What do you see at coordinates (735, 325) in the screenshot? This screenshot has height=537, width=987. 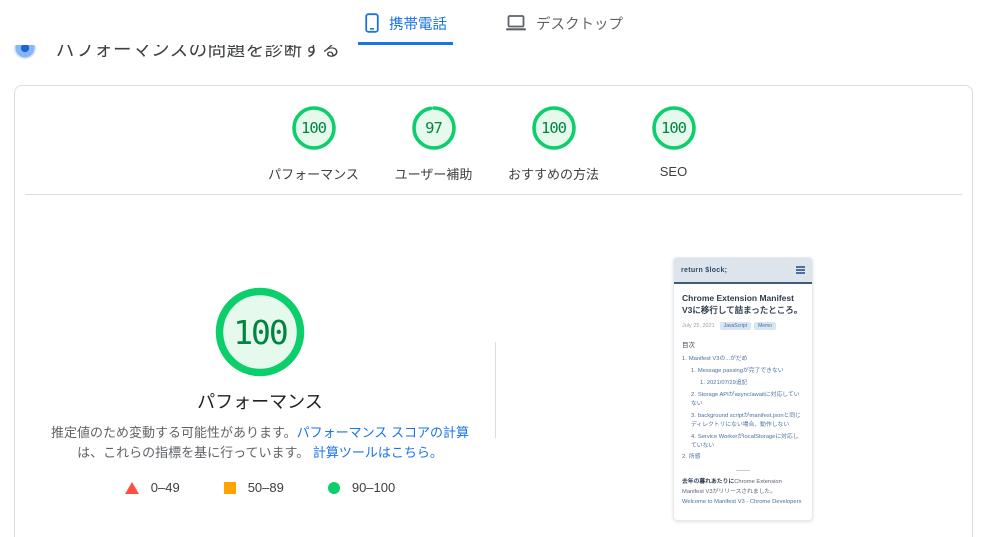 I see `screenshot-tag: JavaScript` at bounding box center [735, 325].